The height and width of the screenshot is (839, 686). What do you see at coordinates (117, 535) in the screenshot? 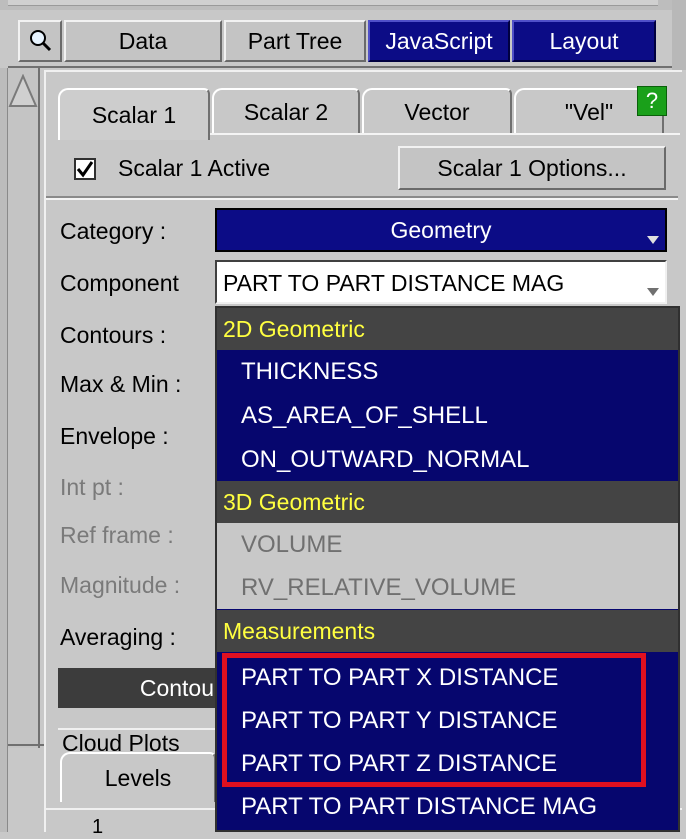
I see `ref-frame-label: Ref frame :` at bounding box center [117, 535].